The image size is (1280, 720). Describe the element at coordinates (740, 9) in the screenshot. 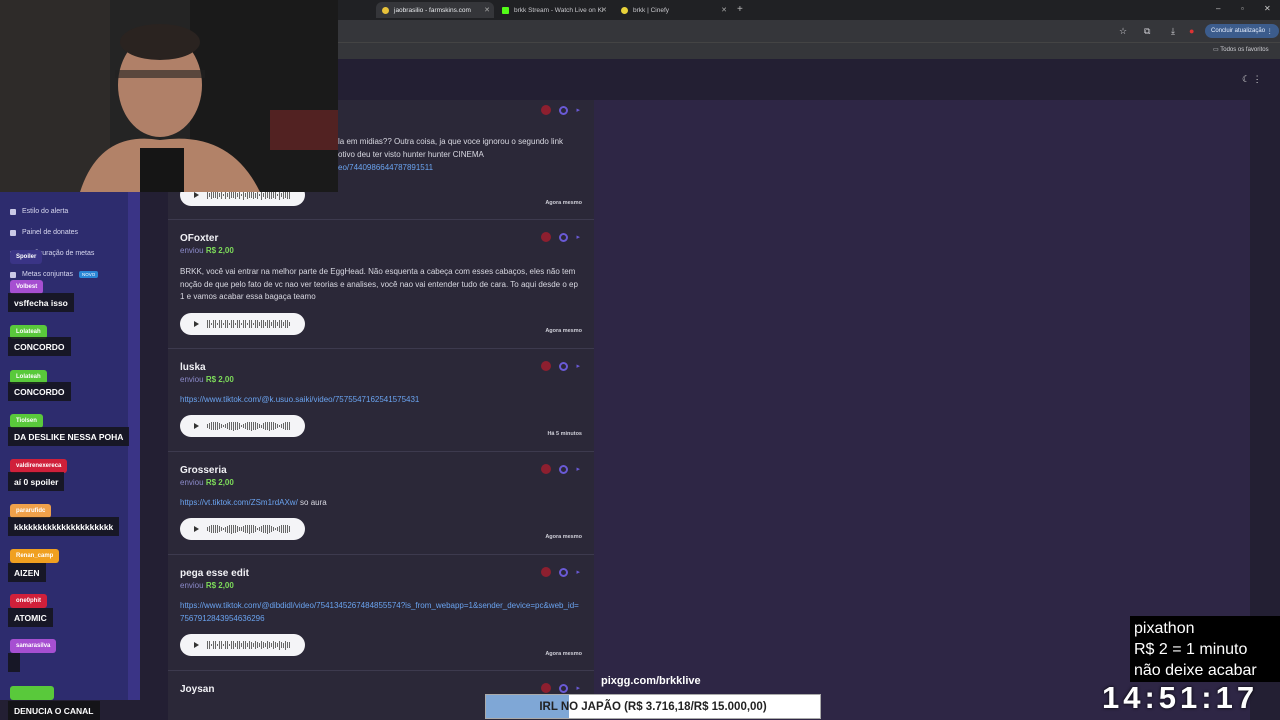

I see `new-tab-icon: +` at that location.